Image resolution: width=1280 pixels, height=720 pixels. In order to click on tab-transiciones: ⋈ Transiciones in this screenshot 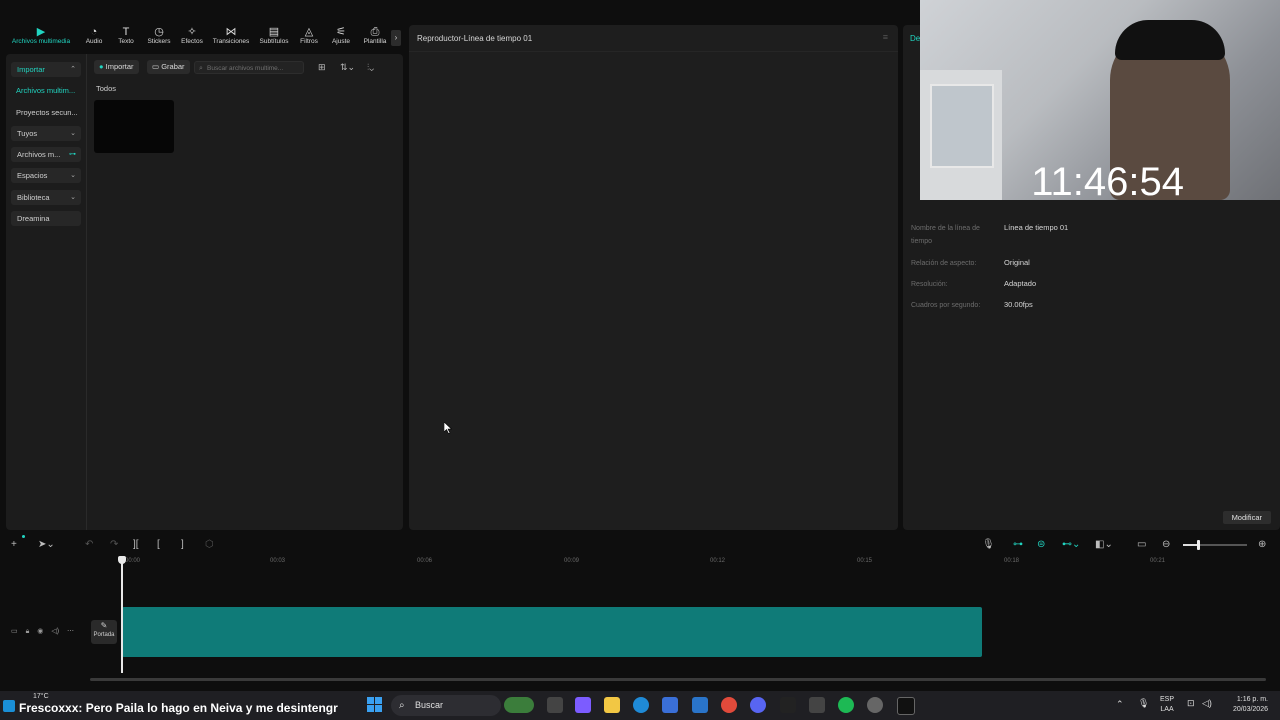, I will do `click(231, 35)`.